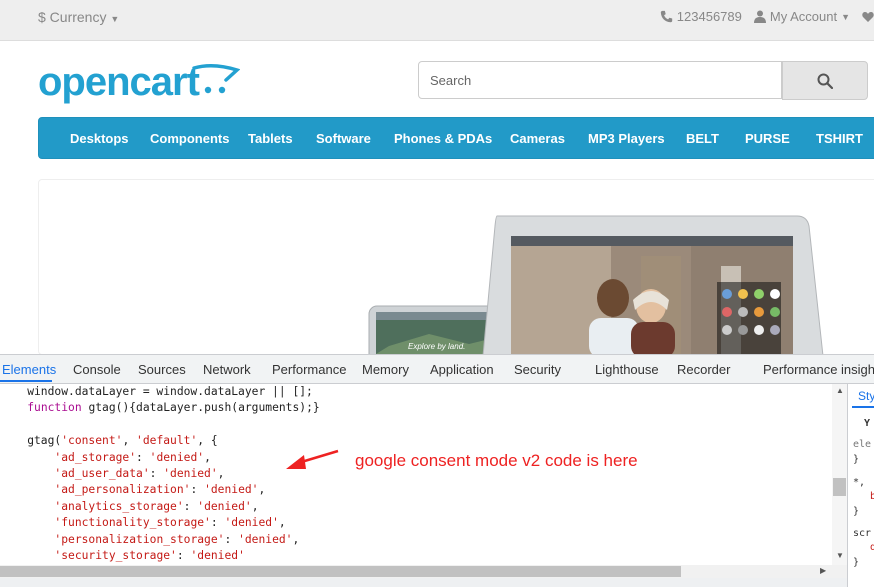  I want to click on scroll-down-icon: ▼, so click(840, 555).